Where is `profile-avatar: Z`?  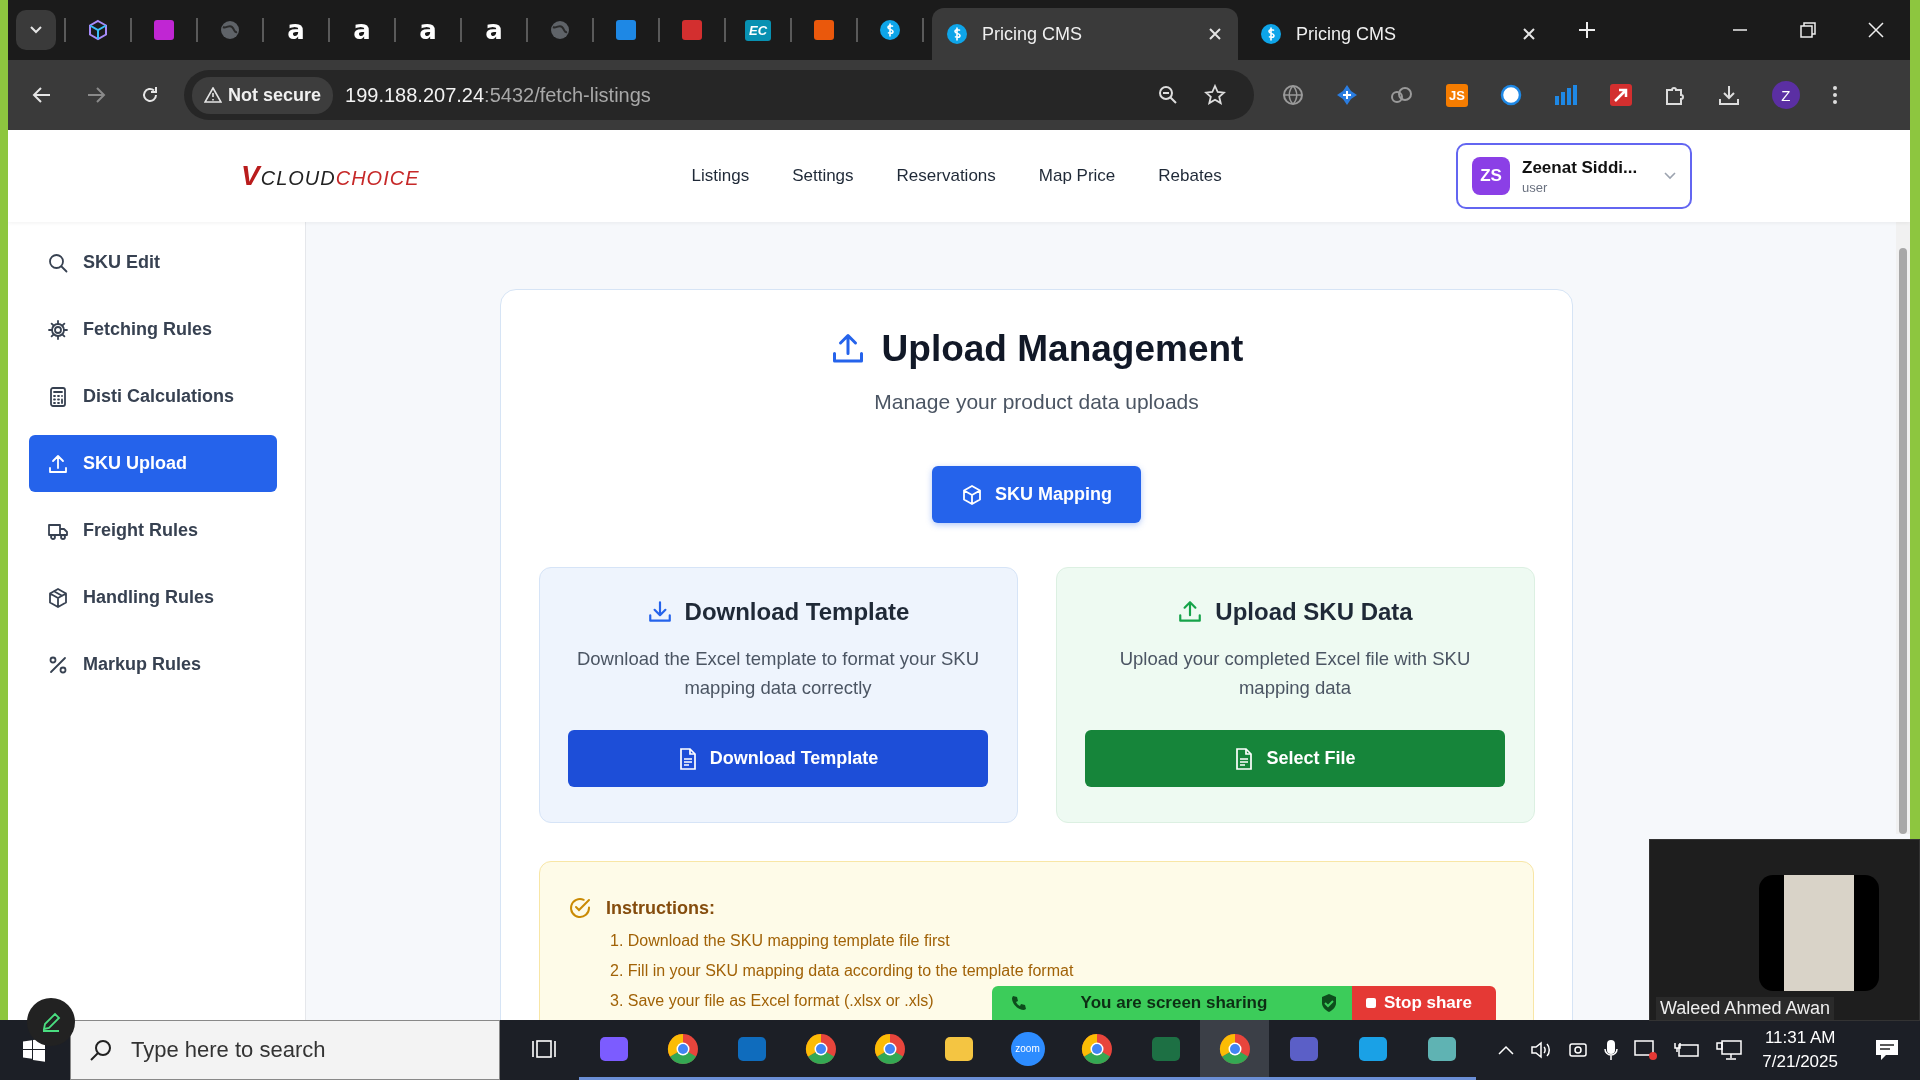 profile-avatar: Z is located at coordinates (1785, 95).